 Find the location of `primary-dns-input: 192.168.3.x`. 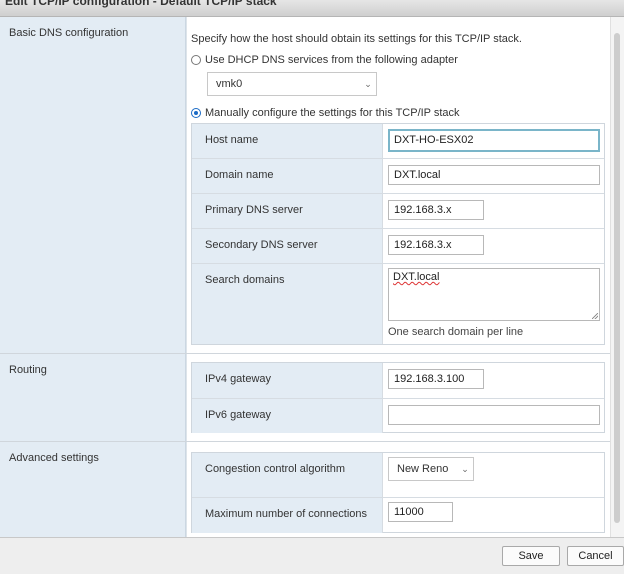

primary-dns-input: 192.168.3.x is located at coordinates (436, 210).